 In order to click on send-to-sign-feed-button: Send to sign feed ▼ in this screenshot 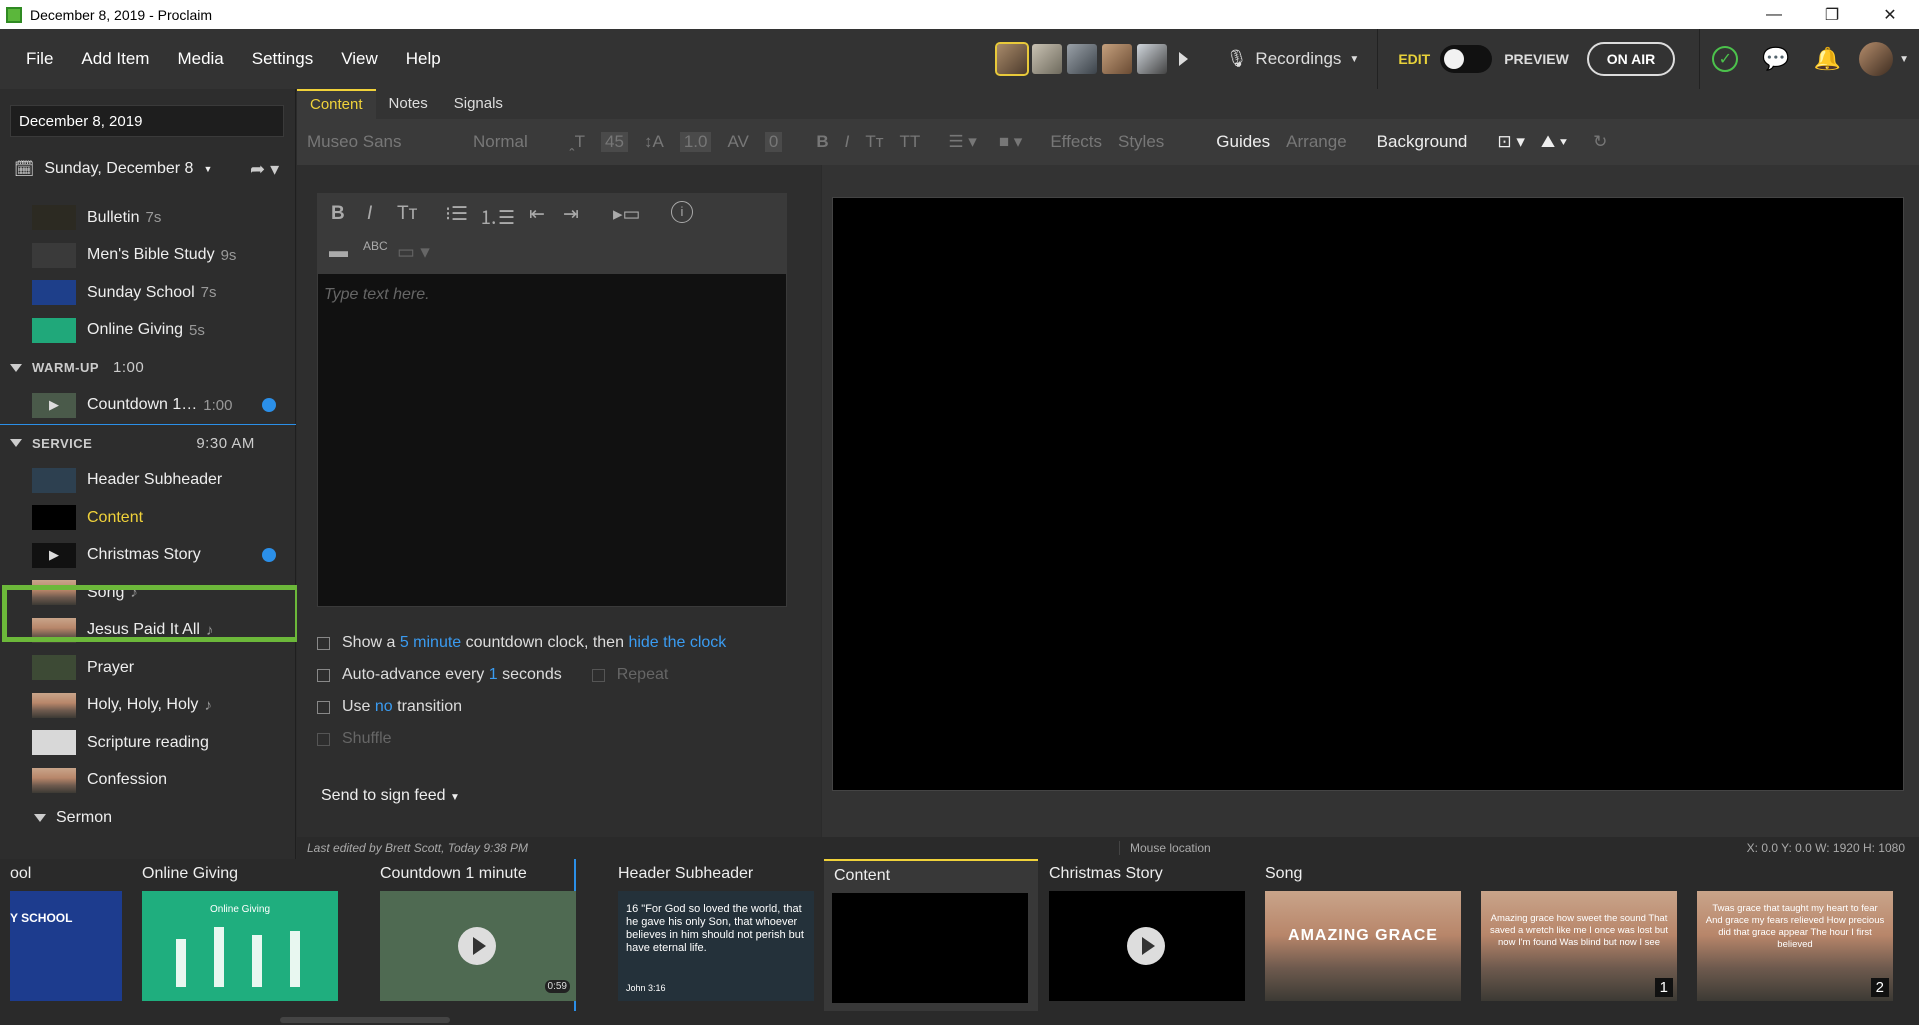, I will do `click(390, 796)`.